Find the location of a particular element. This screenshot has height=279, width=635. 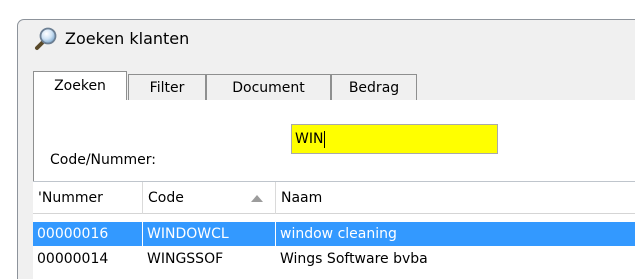

tab-document: Document is located at coordinates (268, 87).